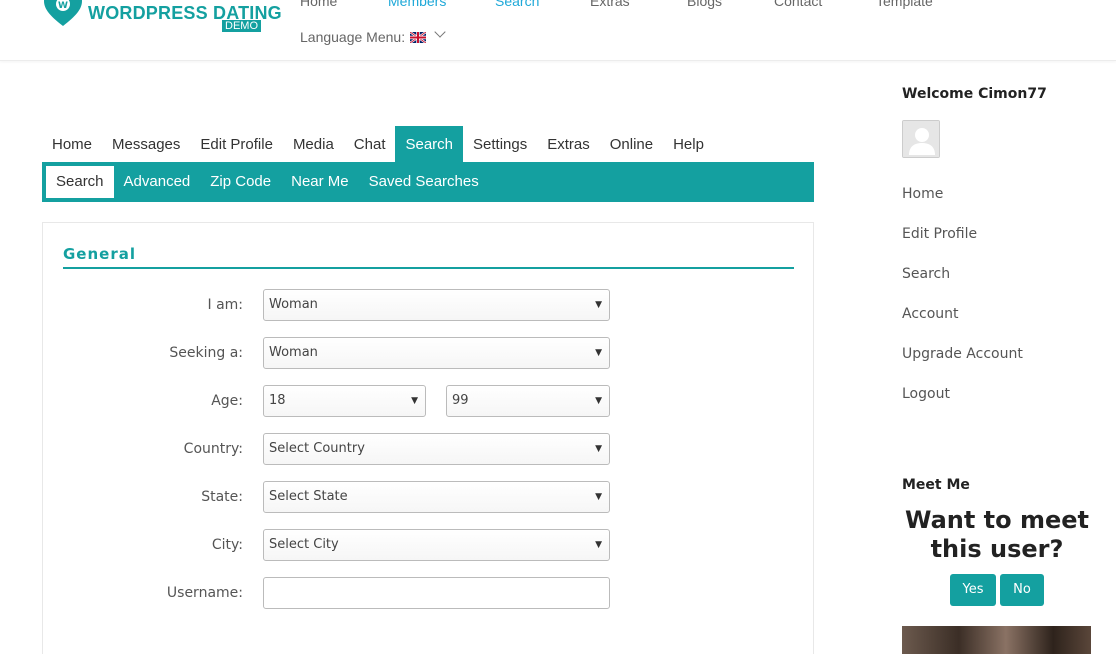  Describe the element at coordinates (997, 534) in the screenshot. I see `meet-me-question: Want to meet this user?` at that location.